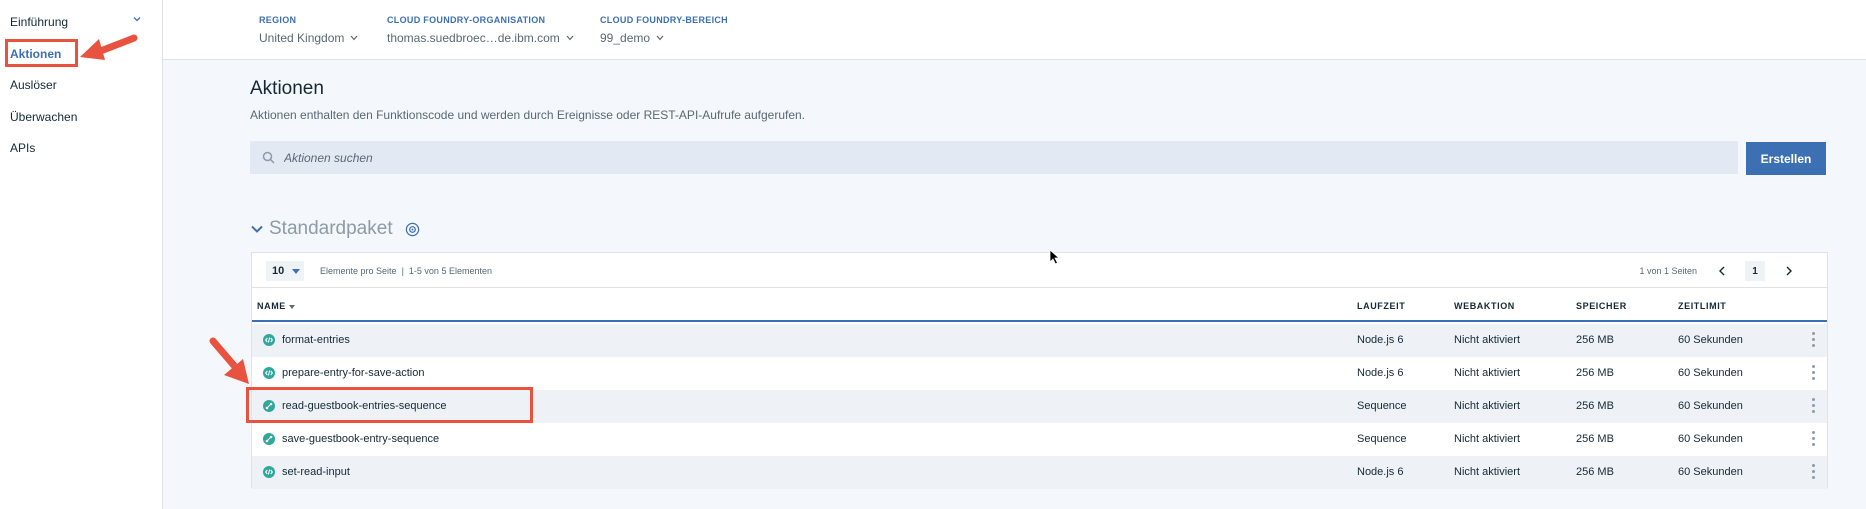  What do you see at coordinates (412, 229) in the screenshot?
I see `package-info-icon` at bounding box center [412, 229].